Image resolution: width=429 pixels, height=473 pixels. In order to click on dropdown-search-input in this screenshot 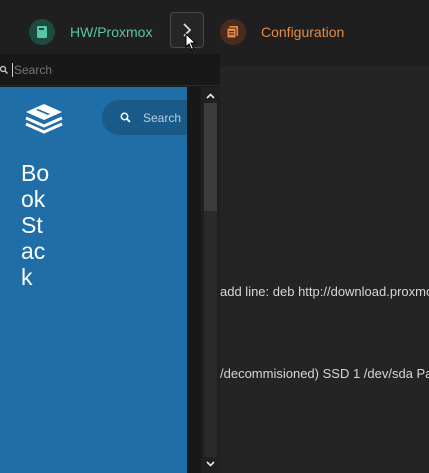, I will do `click(112, 69)`.